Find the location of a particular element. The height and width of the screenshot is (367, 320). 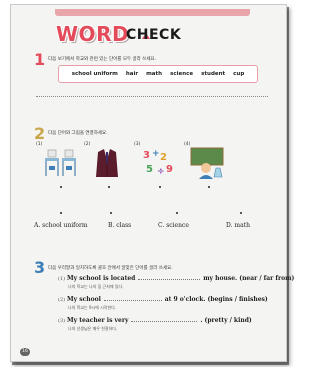

section-2-number: 2 is located at coordinates (40, 133).